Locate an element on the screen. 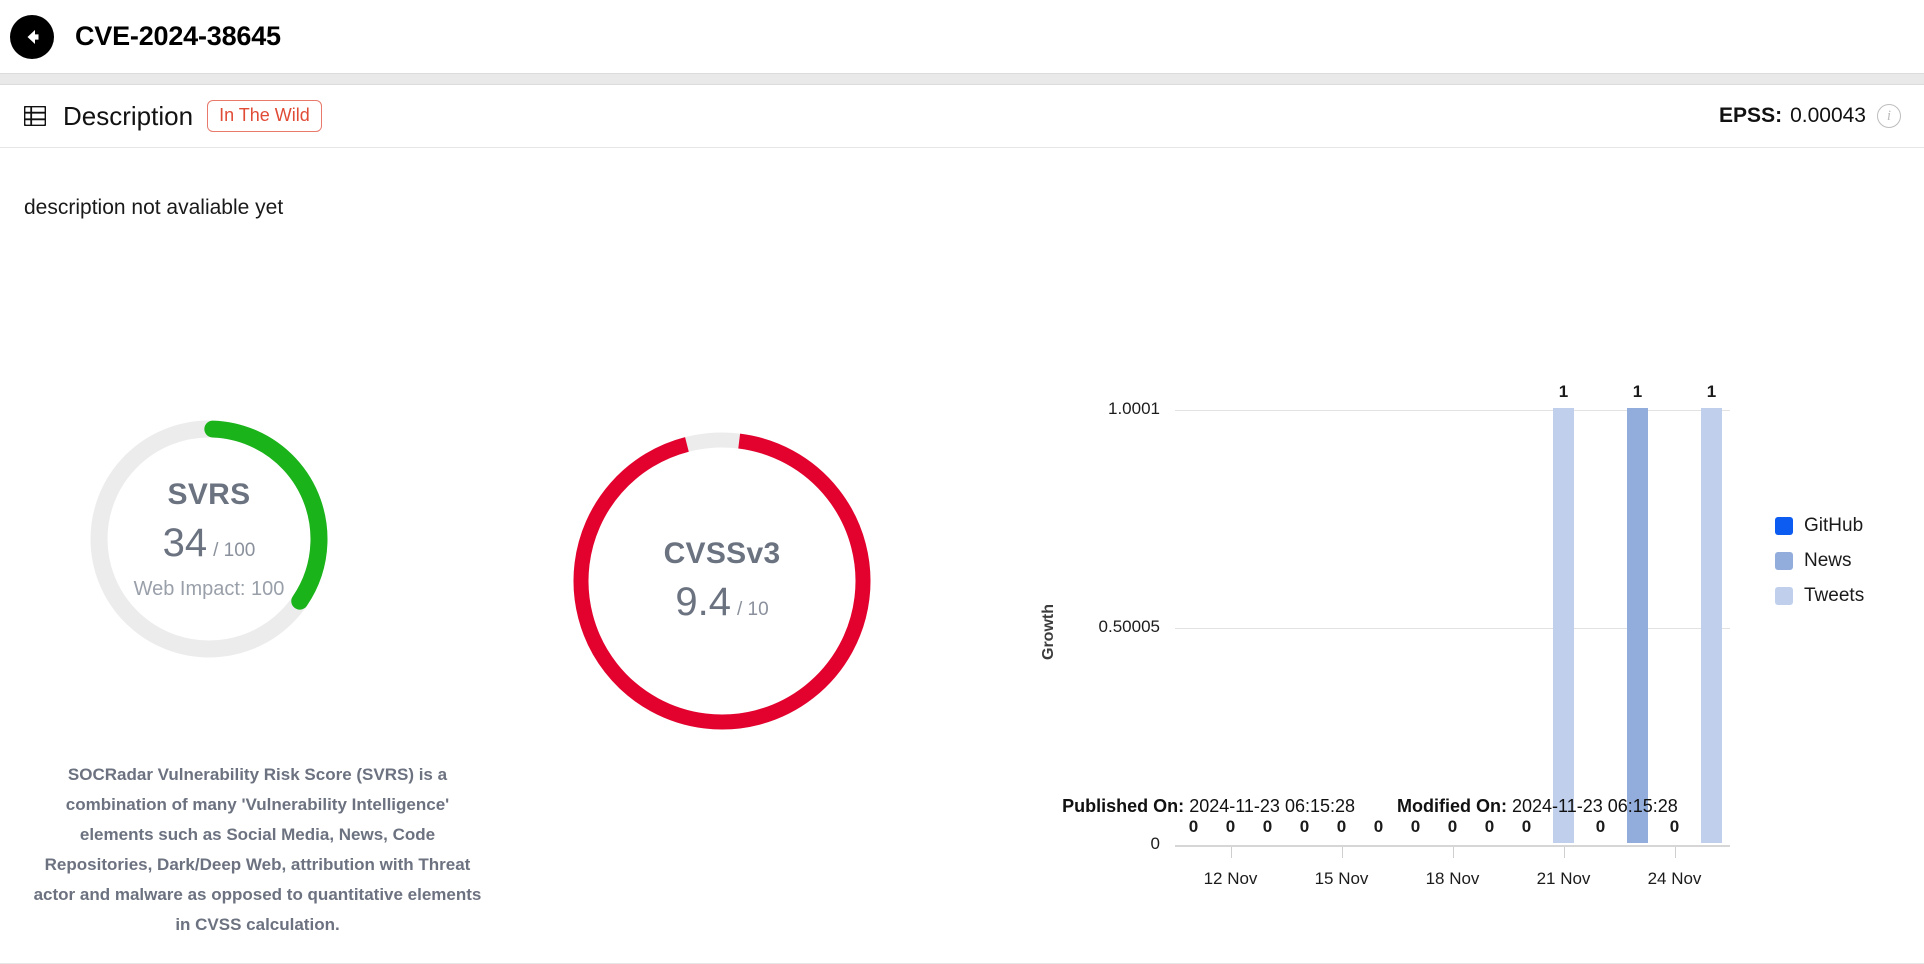 This screenshot has height=964, width=1924. description-body-text: description not avaliable yet is located at coordinates (154, 207).